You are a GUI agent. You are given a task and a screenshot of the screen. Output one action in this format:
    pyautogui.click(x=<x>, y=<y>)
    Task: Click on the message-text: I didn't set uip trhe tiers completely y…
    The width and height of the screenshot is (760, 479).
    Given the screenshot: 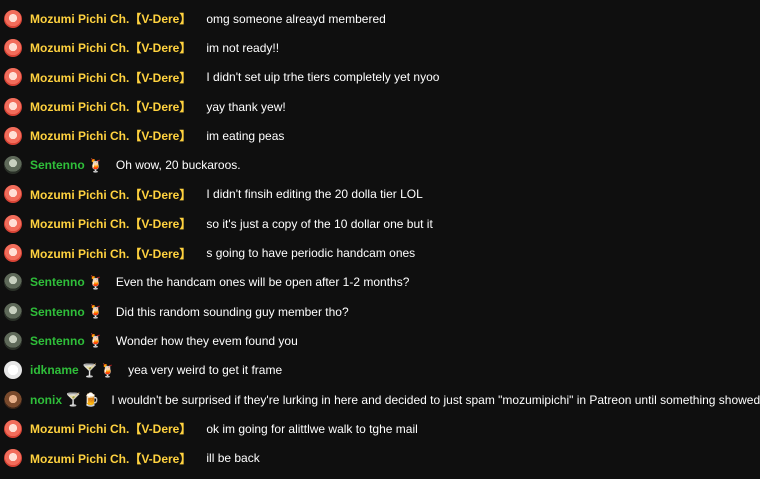 What is the action you would take?
    pyautogui.click(x=323, y=77)
    